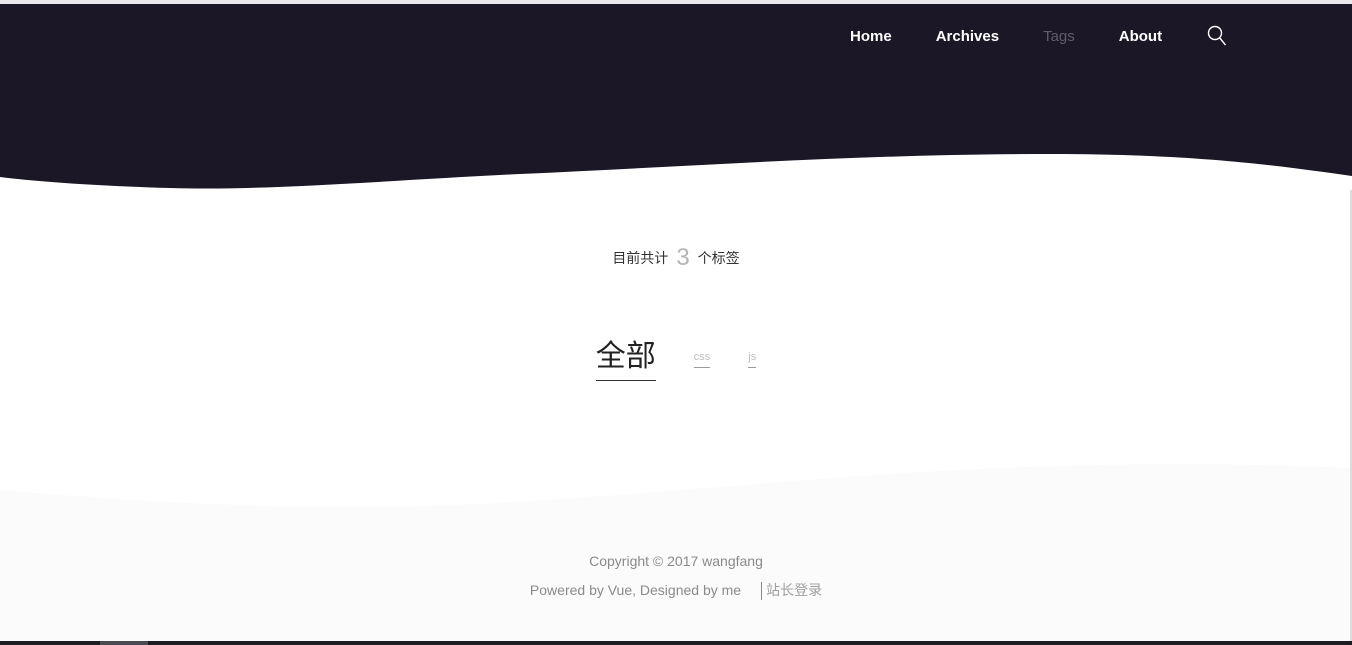  I want to click on tag-css: css, so click(702, 359).